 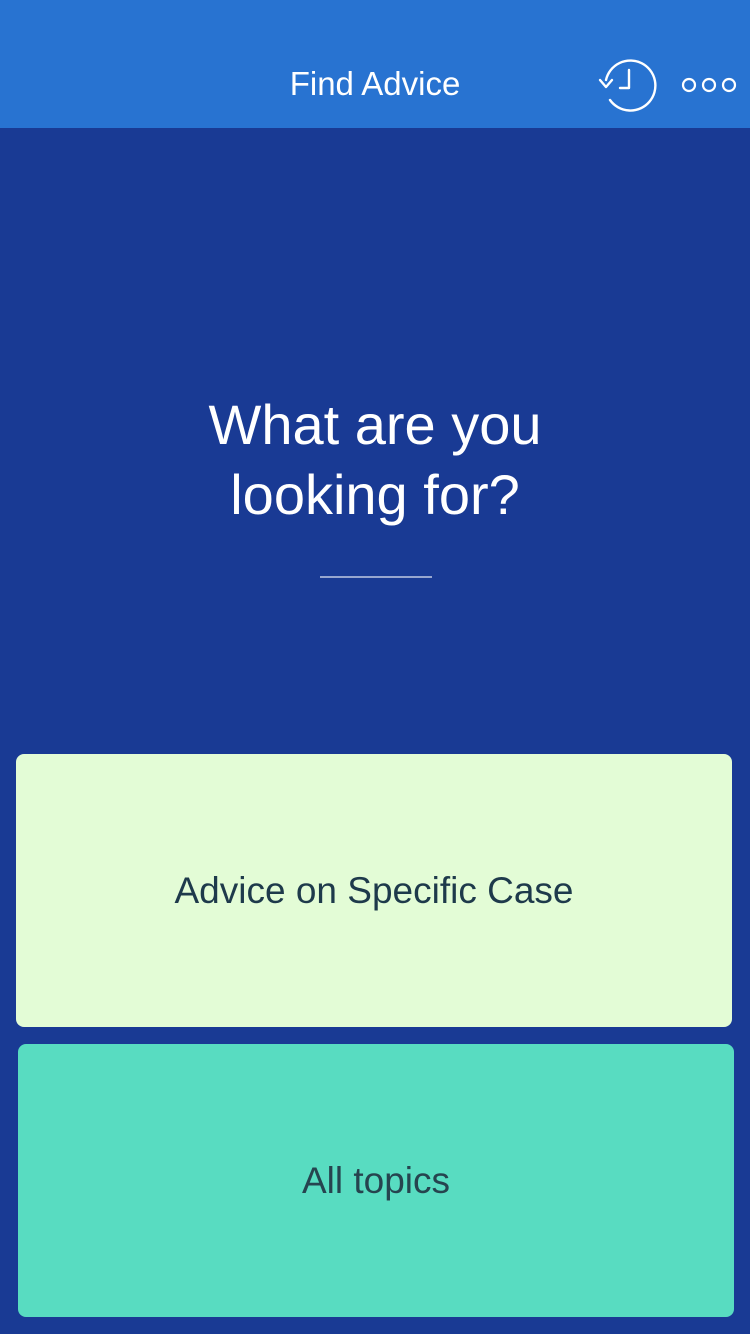 I want to click on history-icon, so click(x=627, y=85).